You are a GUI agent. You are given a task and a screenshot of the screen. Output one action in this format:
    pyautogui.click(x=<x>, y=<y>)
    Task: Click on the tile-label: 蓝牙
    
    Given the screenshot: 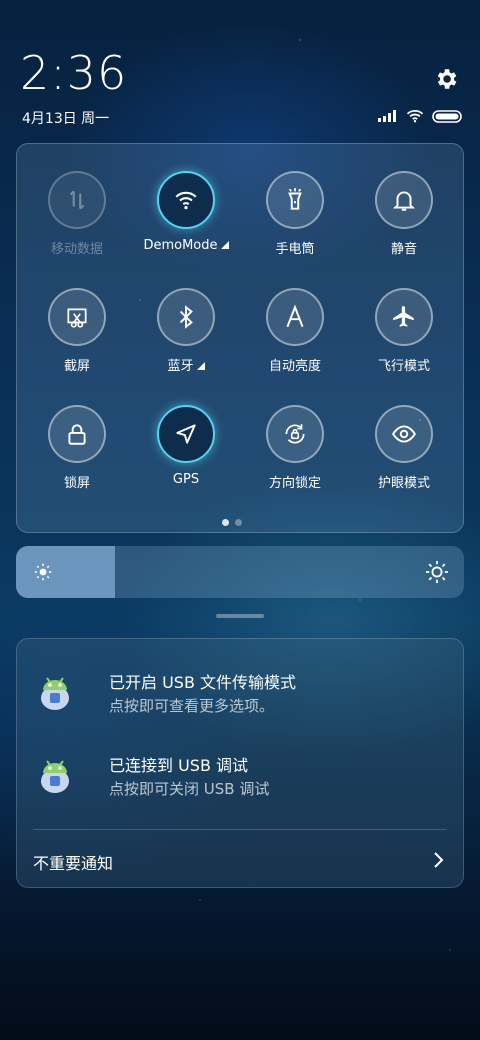 What is the action you would take?
    pyautogui.click(x=186, y=364)
    